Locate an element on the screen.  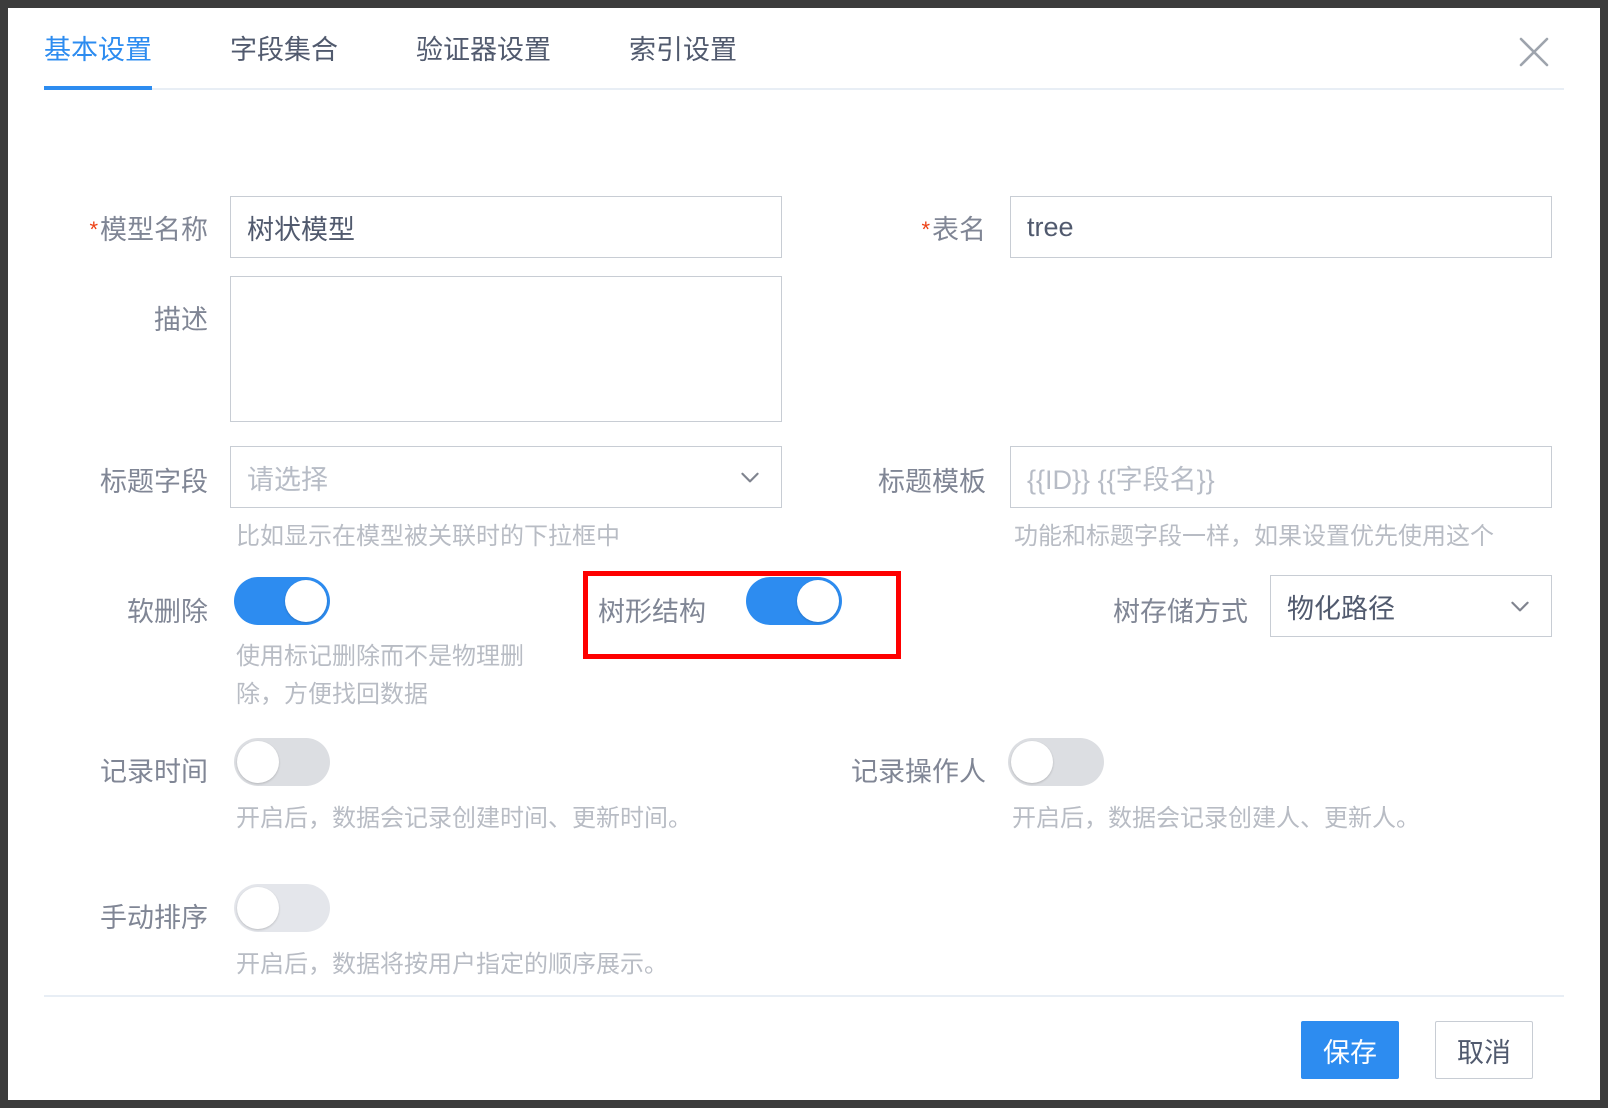
record-operator-label: 记录操作人 is located at coordinates (918, 772).